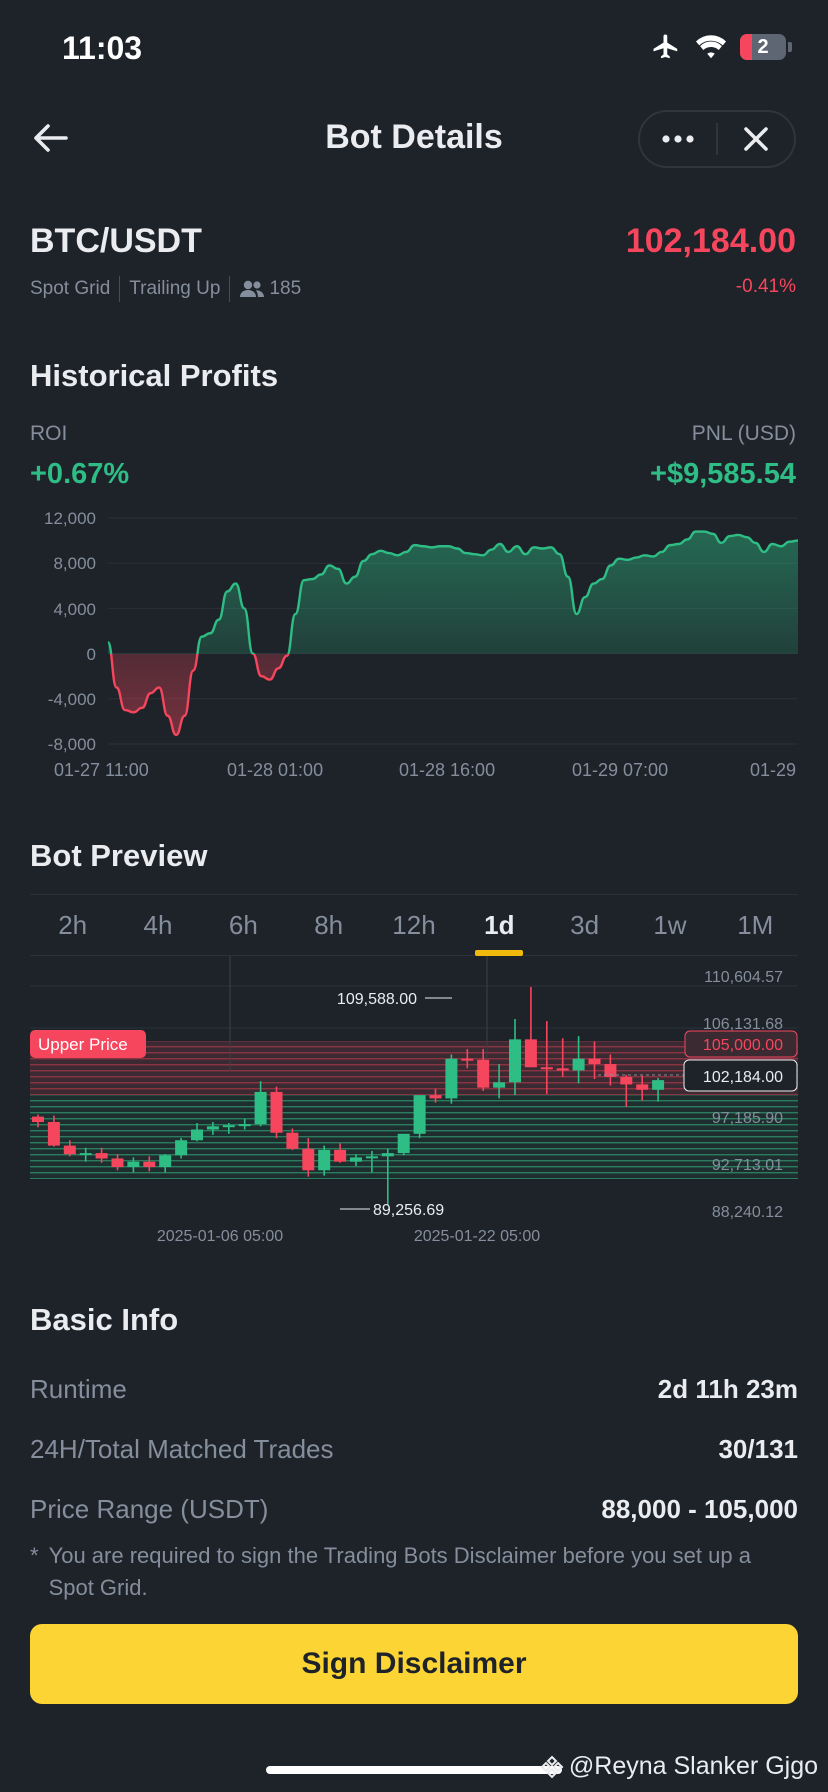 This screenshot has height=1792, width=828. I want to click on home-indicator, so click(414, 1770).